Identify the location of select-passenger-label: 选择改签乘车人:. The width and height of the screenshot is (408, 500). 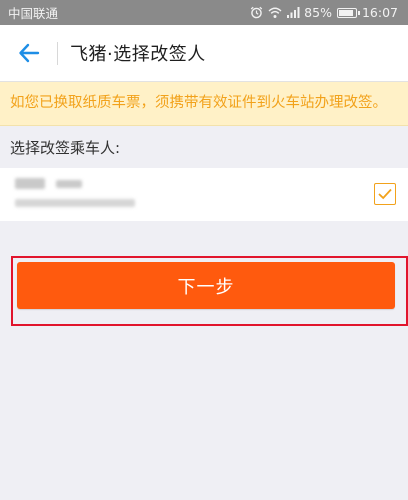
(65, 147).